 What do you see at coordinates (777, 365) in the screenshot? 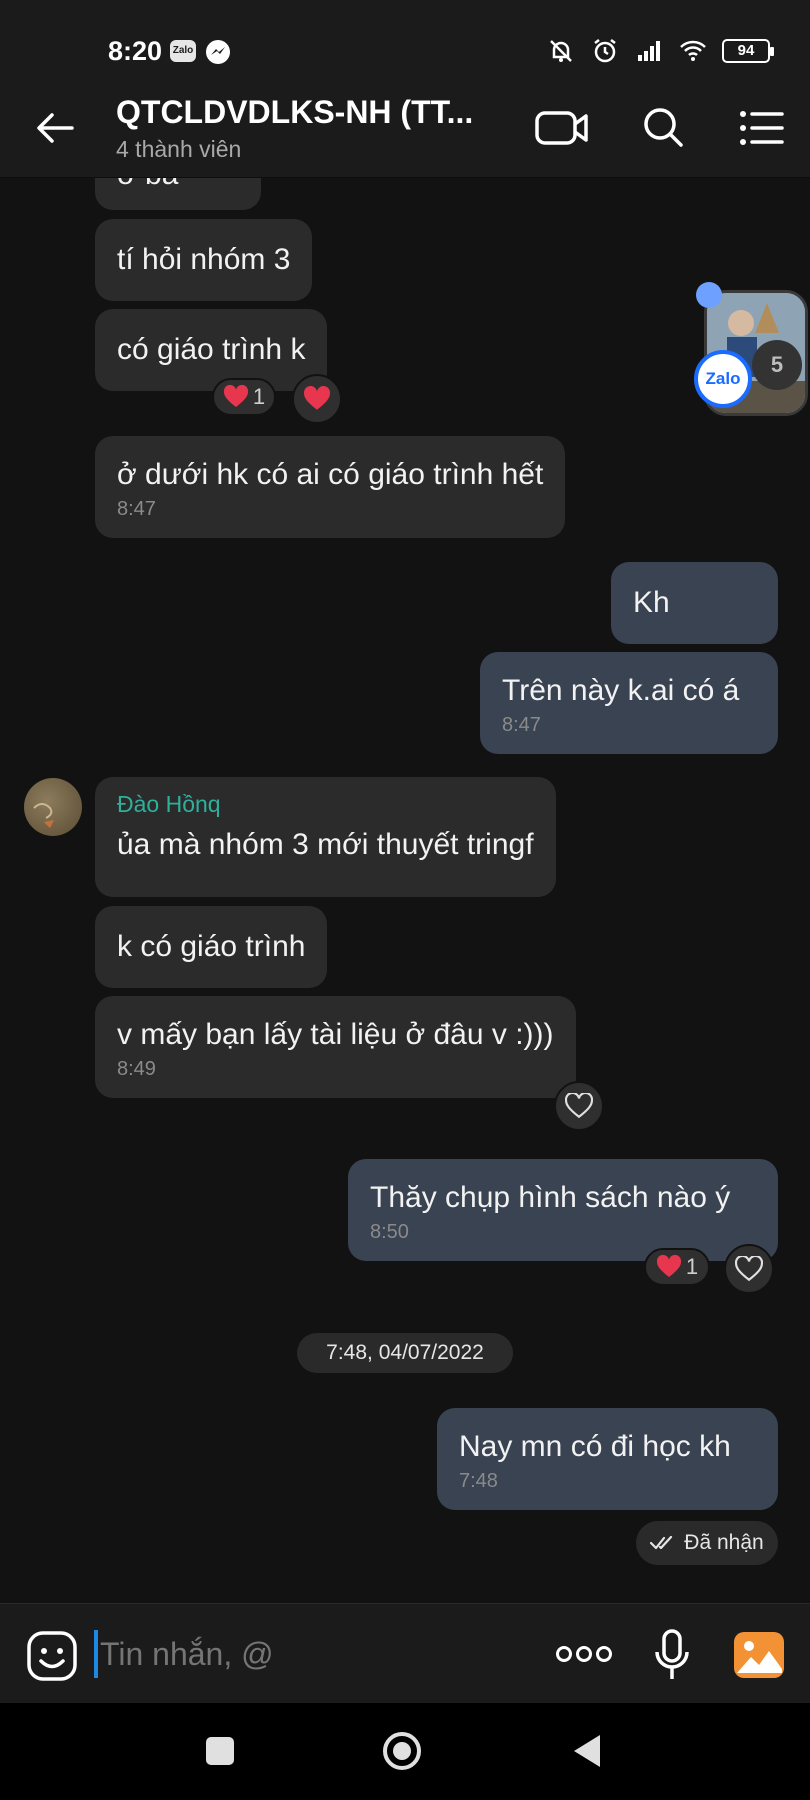
I see `chat-head-count: 5` at bounding box center [777, 365].